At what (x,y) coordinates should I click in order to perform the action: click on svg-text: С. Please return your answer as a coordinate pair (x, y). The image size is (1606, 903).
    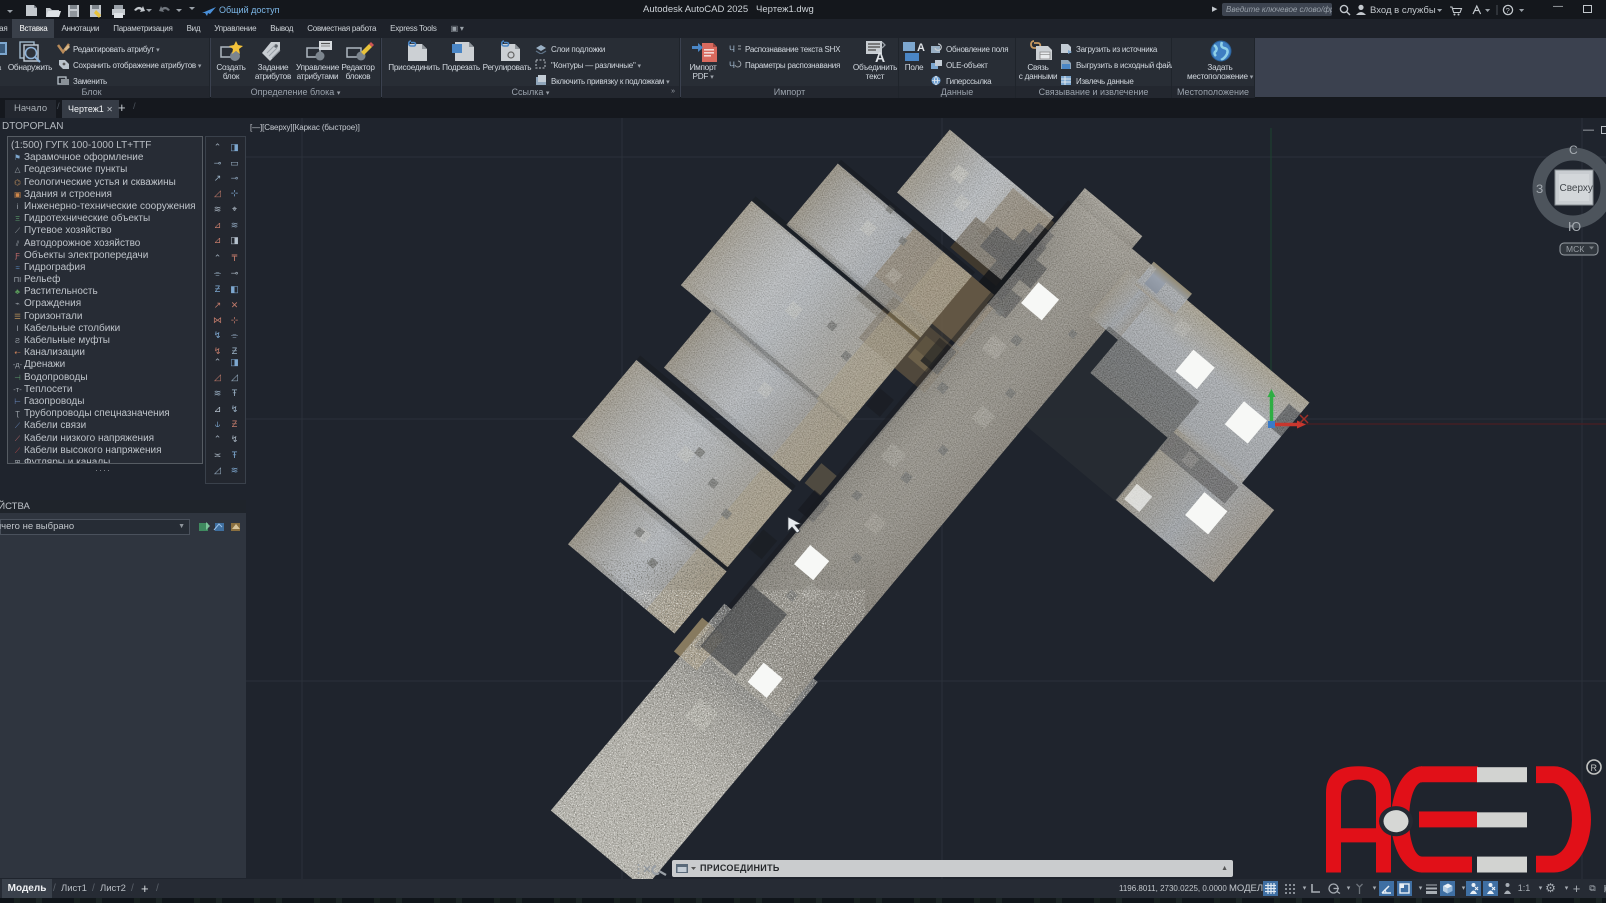
    Looking at the image, I should click on (1573, 150).